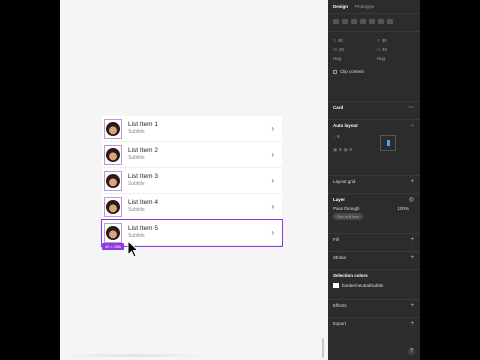 The height and width of the screenshot is (360, 480). What do you see at coordinates (336, 286) in the screenshot?
I see `color-swatch` at bounding box center [336, 286].